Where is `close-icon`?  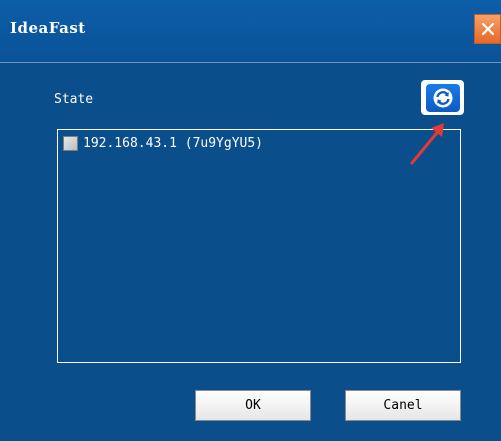 close-icon is located at coordinates (487, 29).